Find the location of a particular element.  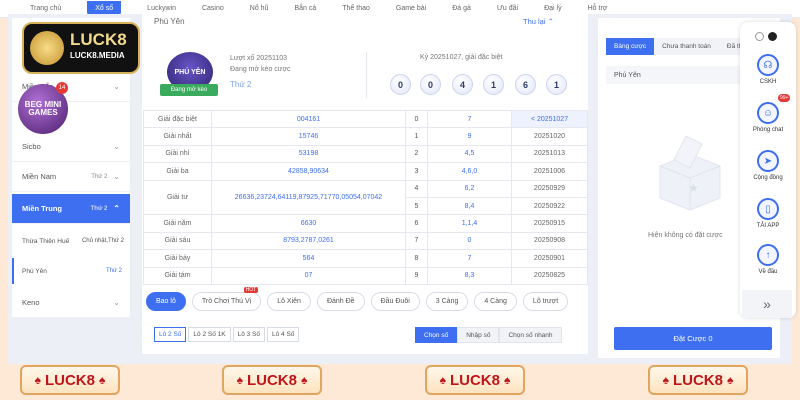

period-link: 20250908 is located at coordinates (549, 241).